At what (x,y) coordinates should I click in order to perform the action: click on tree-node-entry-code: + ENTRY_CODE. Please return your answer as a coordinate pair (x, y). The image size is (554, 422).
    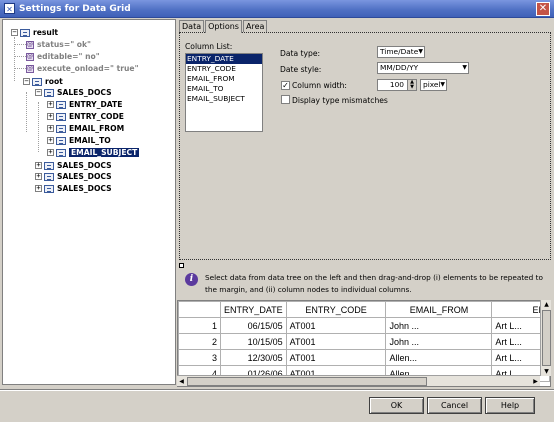
    Looking at the image, I should click on (85, 116).